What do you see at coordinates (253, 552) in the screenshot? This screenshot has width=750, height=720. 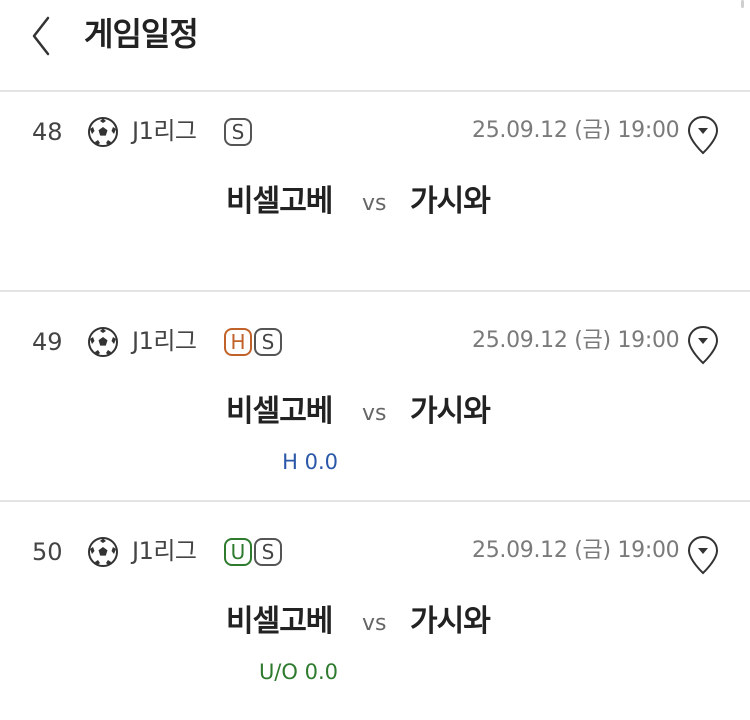 I see `bet-type-badges: U S` at bounding box center [253, 552].